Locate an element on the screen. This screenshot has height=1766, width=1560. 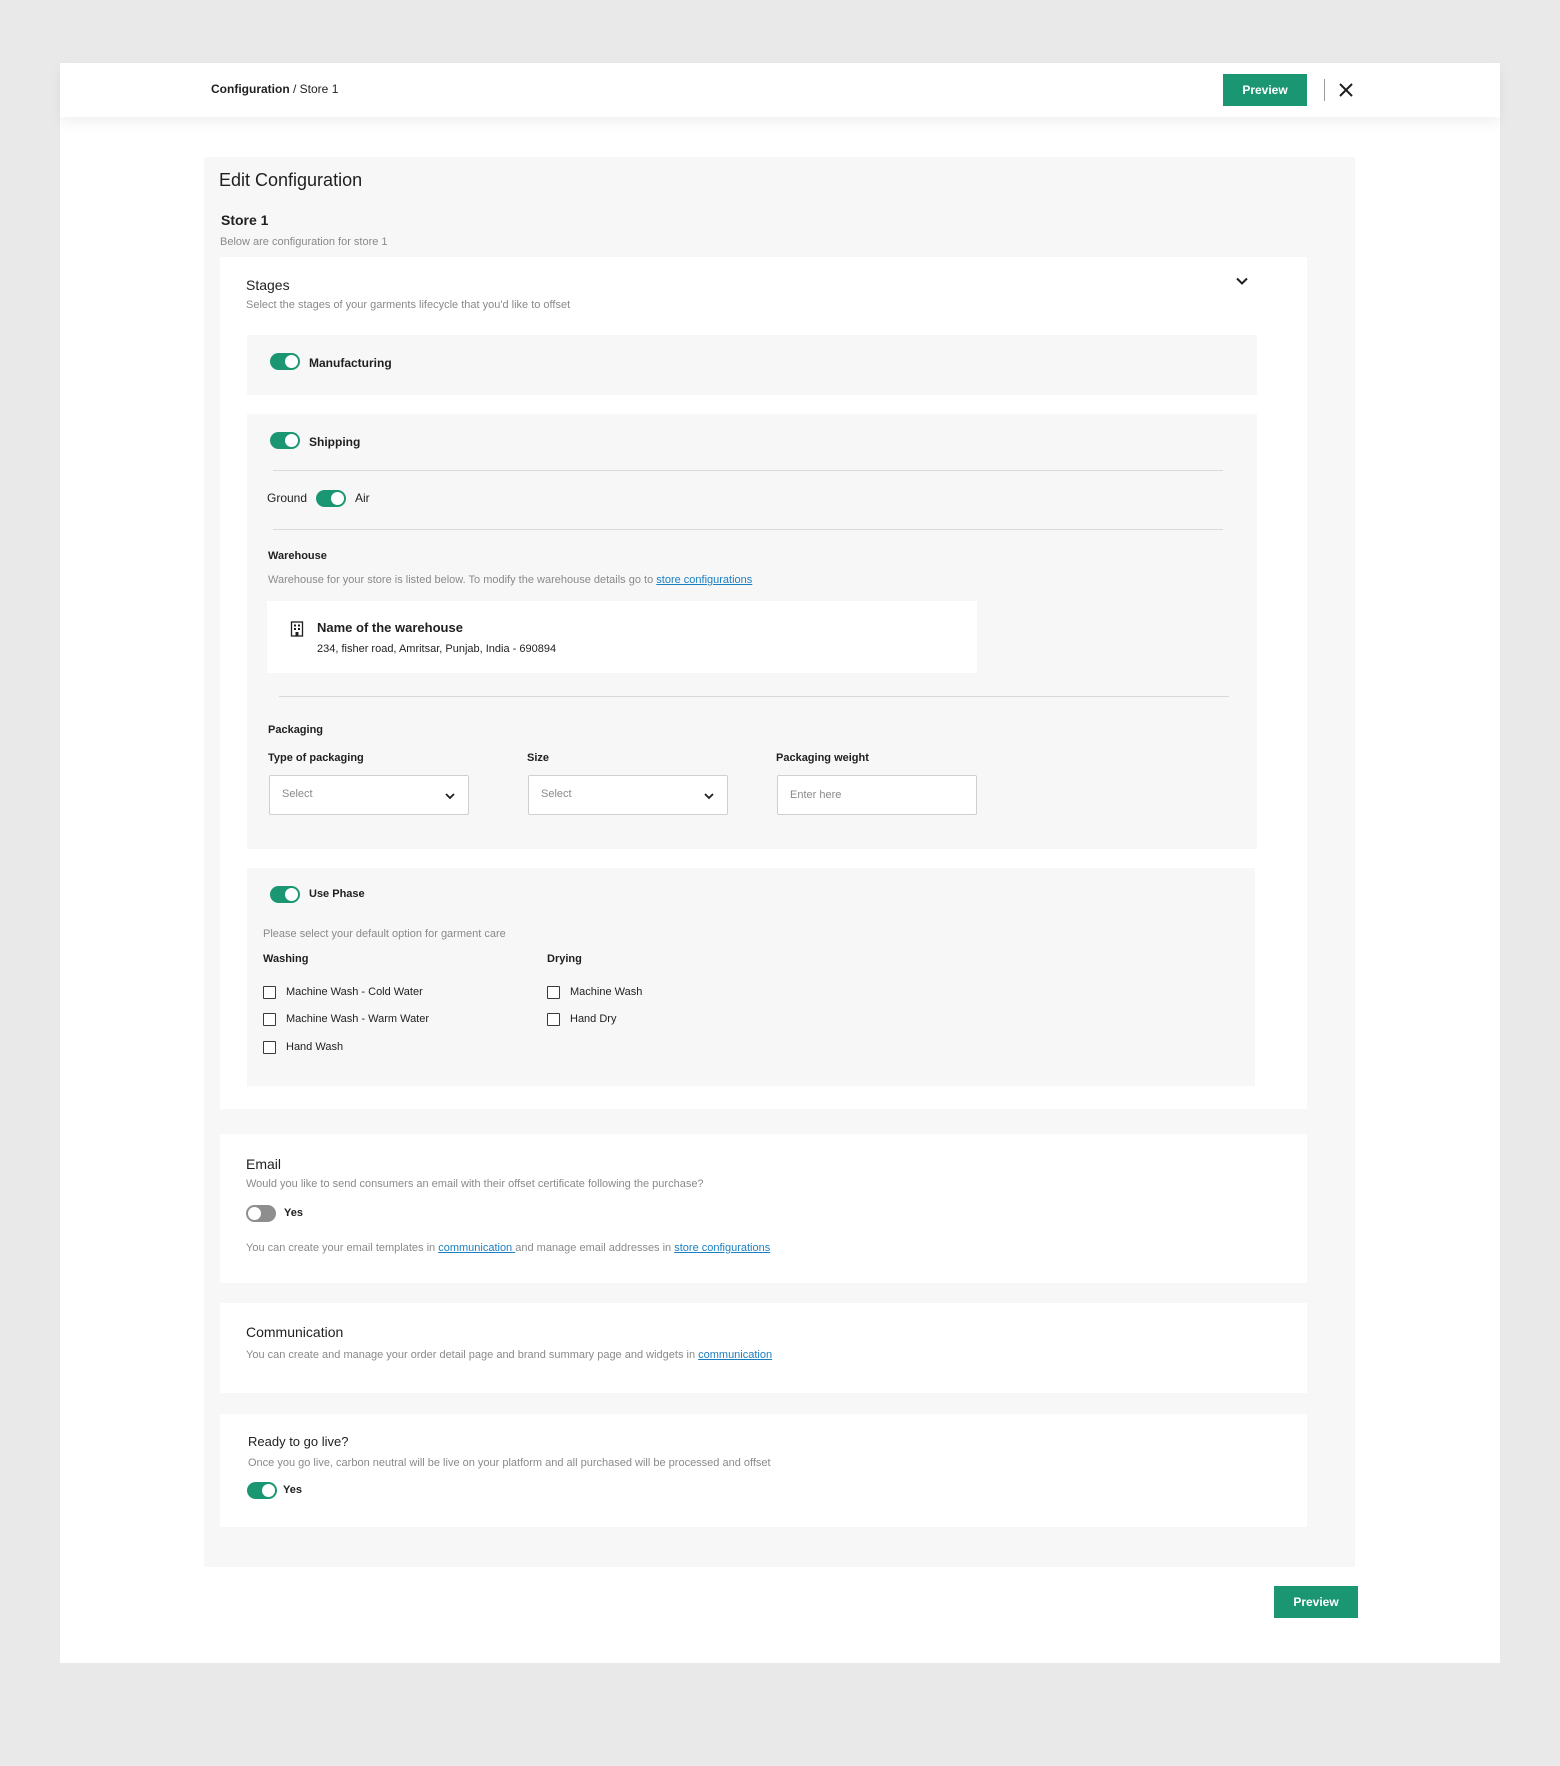
close-icon is located at coordinates (1346, 90).